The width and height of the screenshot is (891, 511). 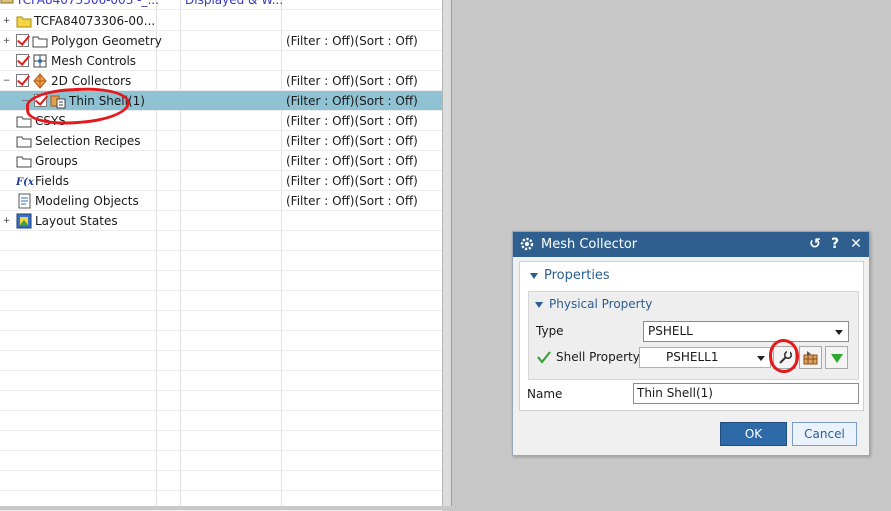 What do you see at coordinates (87, 201) in the screenshot?
I see `tree-row-label: Modeling Objects` at bounding box center [87, 201].